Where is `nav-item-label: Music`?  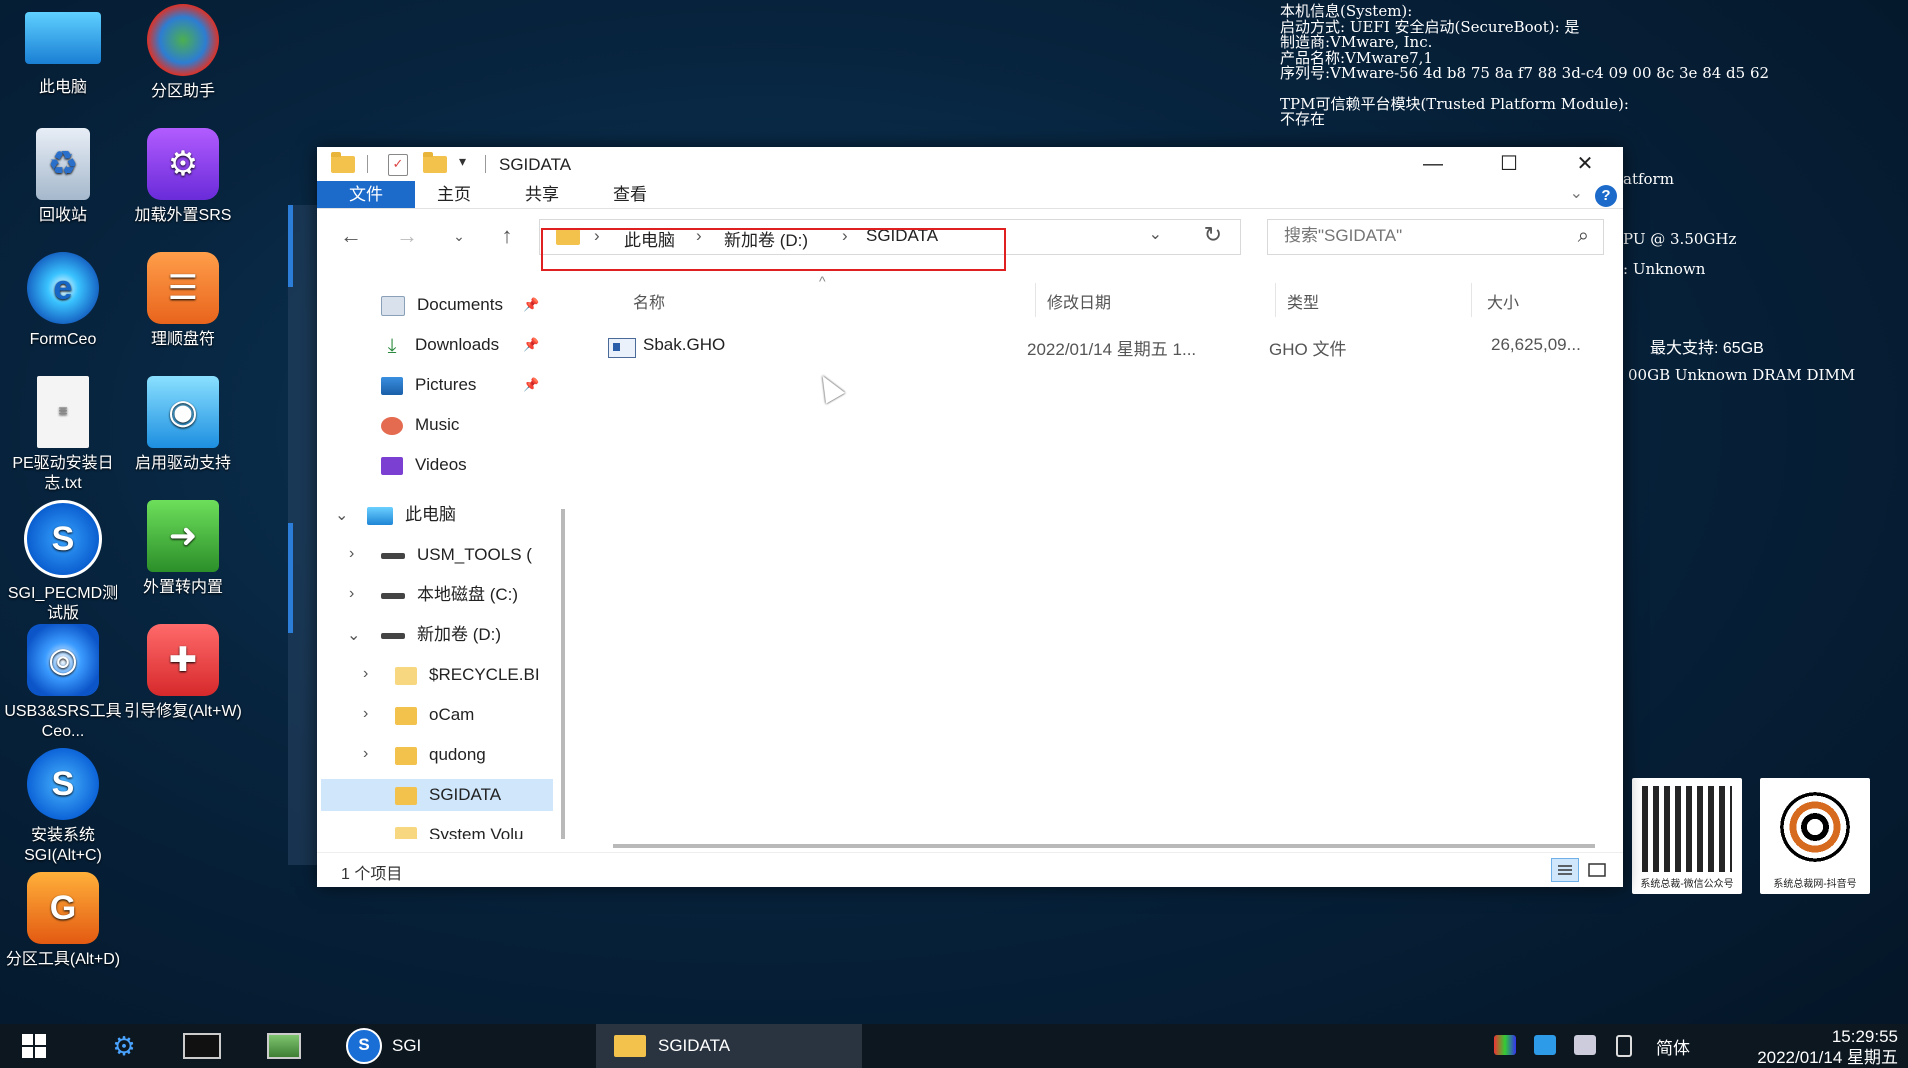
nav-item-label: Music is located at coordinates (437, 424).